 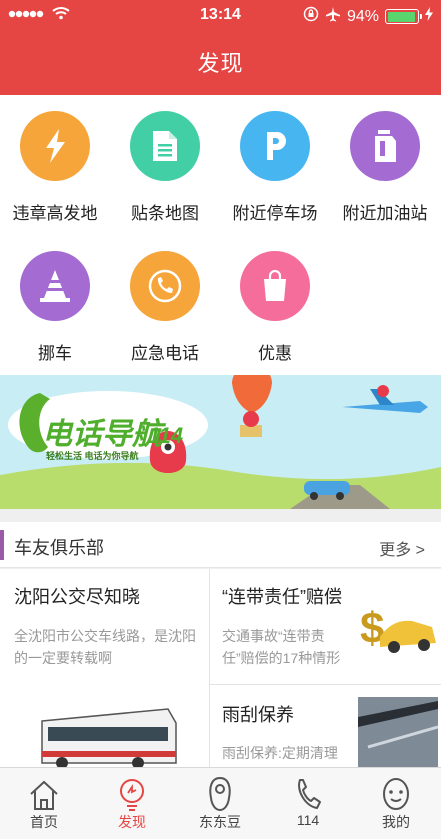 What do you see at coordinates (55, 353) in the screenshot?
I see `feature-label: 挪车` at bounding box center [55, 353].